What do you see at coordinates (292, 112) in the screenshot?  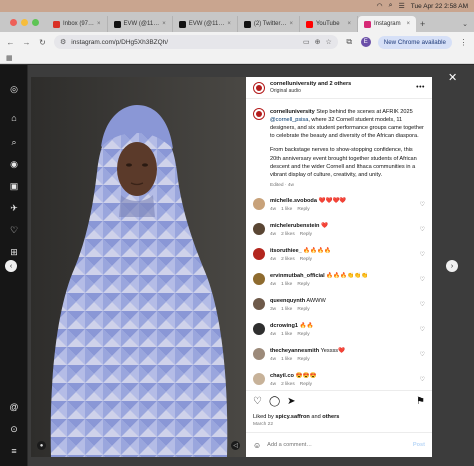 I see `caption-author: cornelluniversity` at bounding box center [292, 112].